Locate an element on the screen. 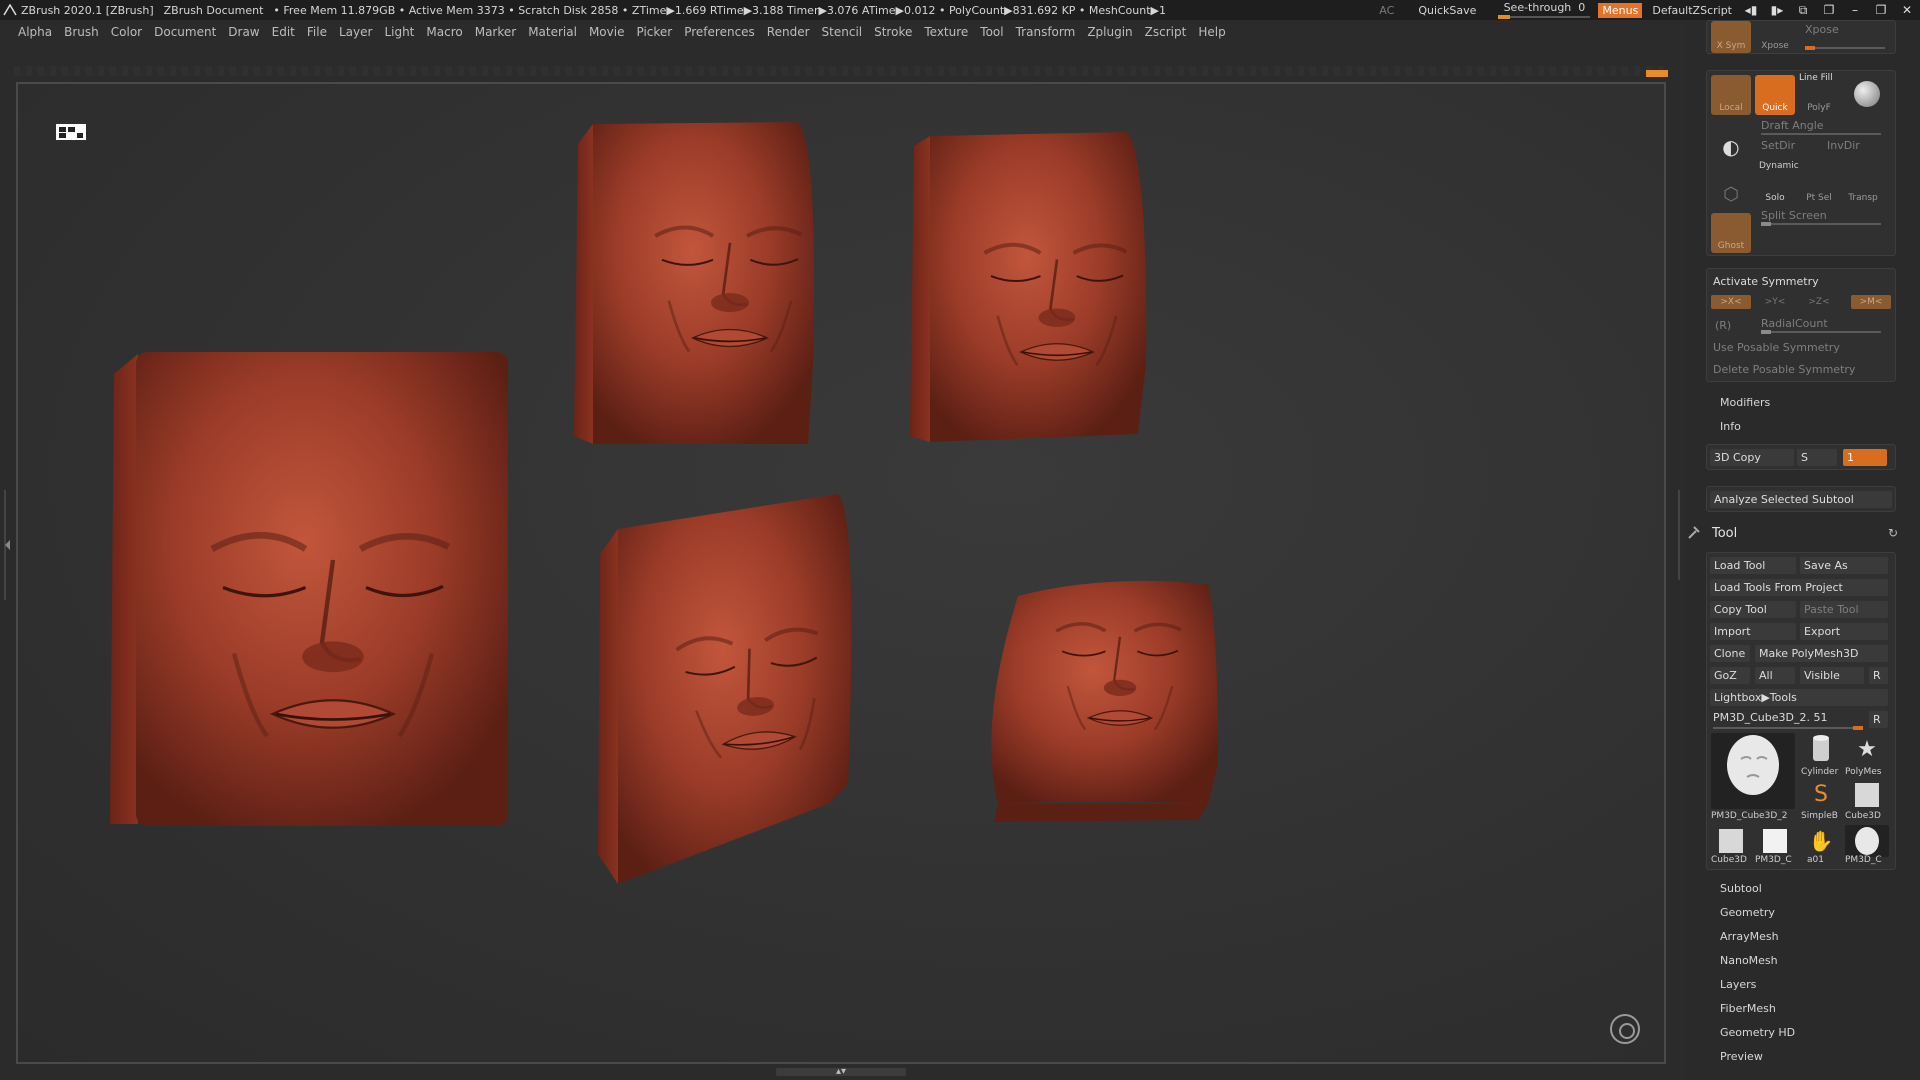 This screenshot has width=1920, height=1080. menu-draw: Draw is located at coordinates (243, 32).